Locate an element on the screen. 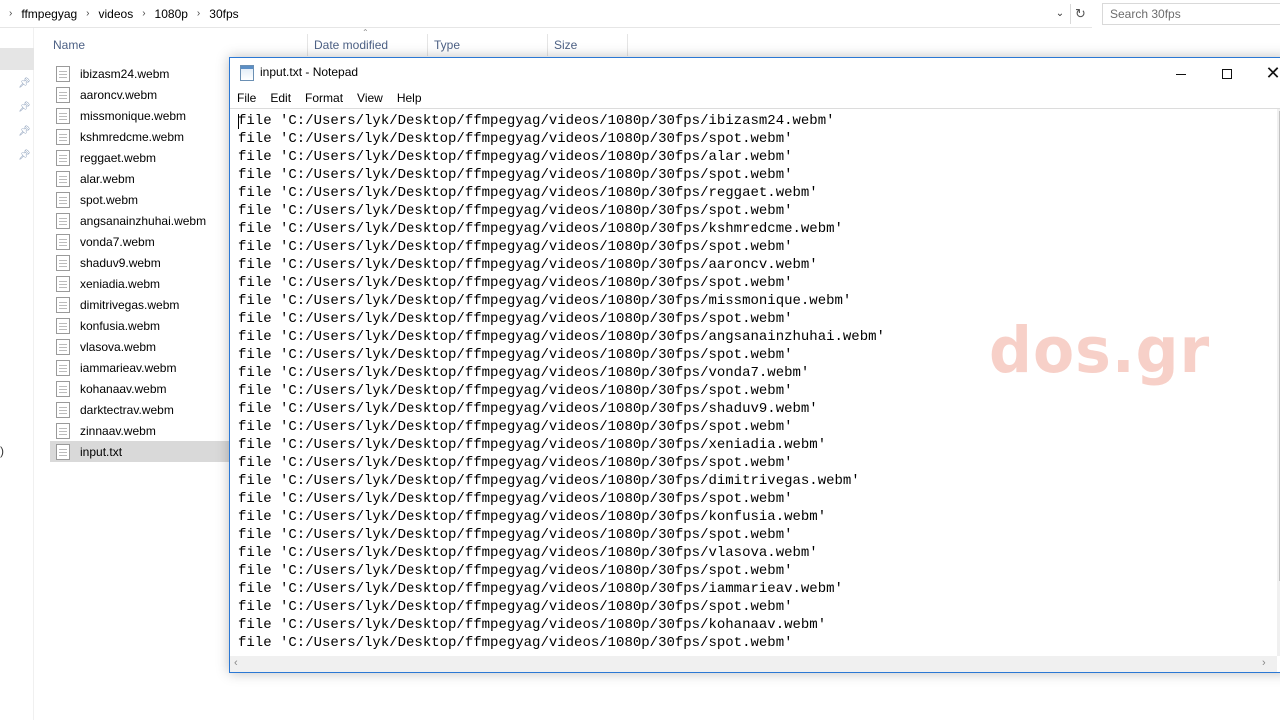 Image resolution: width=1280 pixels, height=720 pixels. breadcrumb-item-1080p: 1080p is located at coordinates (171, 14).